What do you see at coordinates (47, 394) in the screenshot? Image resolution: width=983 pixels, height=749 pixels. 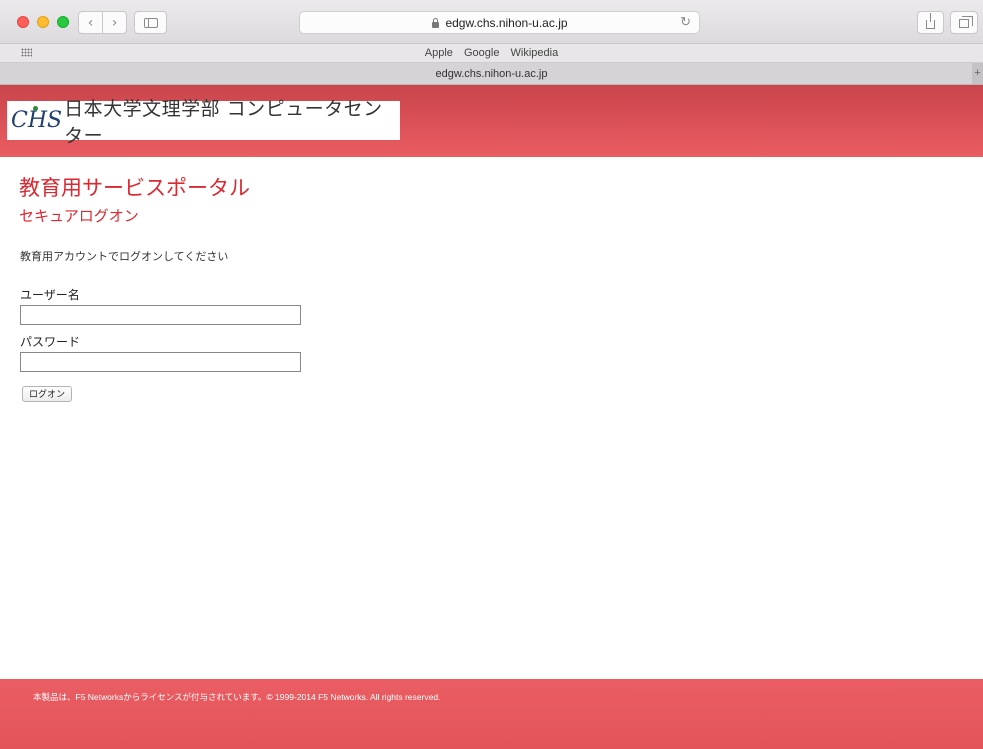 I see `logon-button: ログオン` at bounding box center [47, 394].